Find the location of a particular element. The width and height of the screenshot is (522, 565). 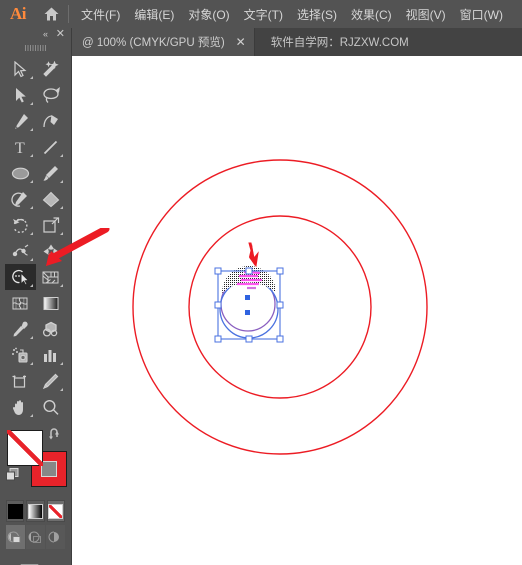

menu-object: 对象(O) is located at coordinates (208, 14).